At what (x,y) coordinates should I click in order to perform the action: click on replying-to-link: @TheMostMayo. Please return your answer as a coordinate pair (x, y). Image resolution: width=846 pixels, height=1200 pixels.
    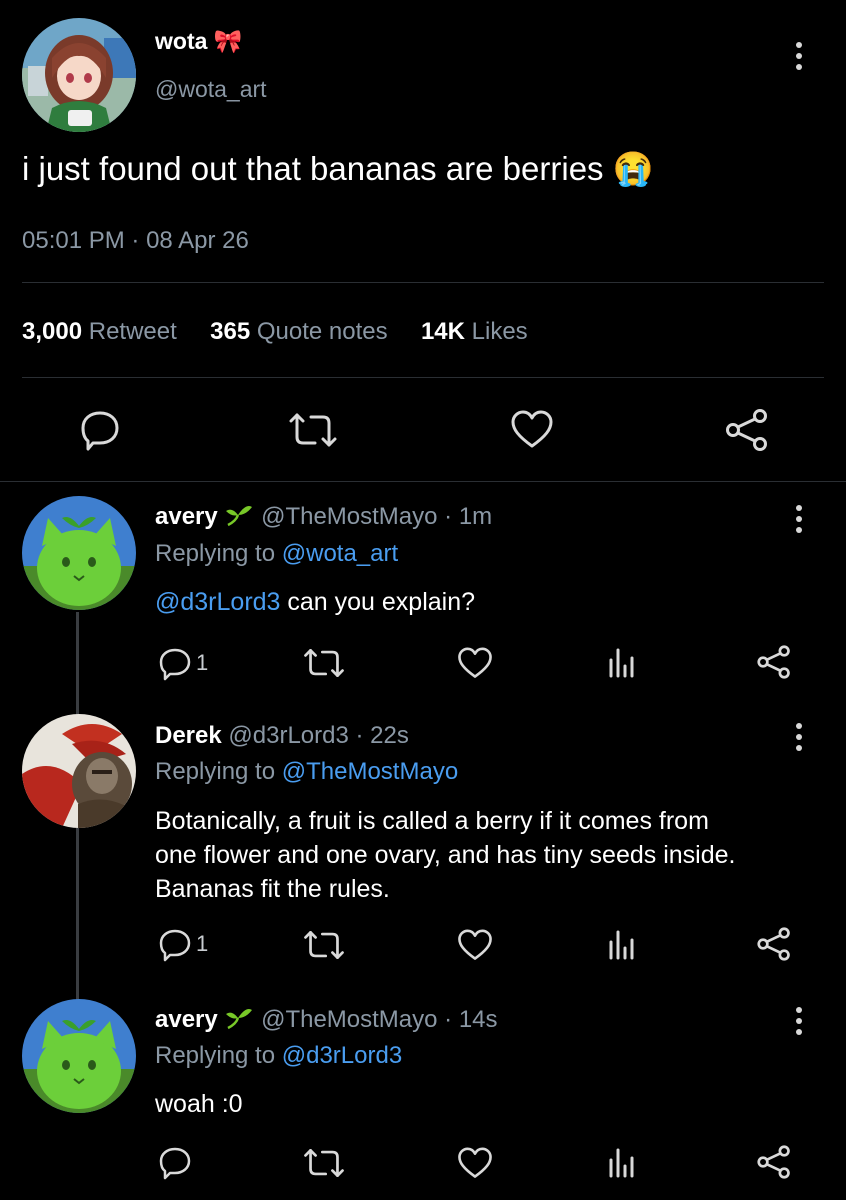
    Looking at the image, I should click on (370, 771).